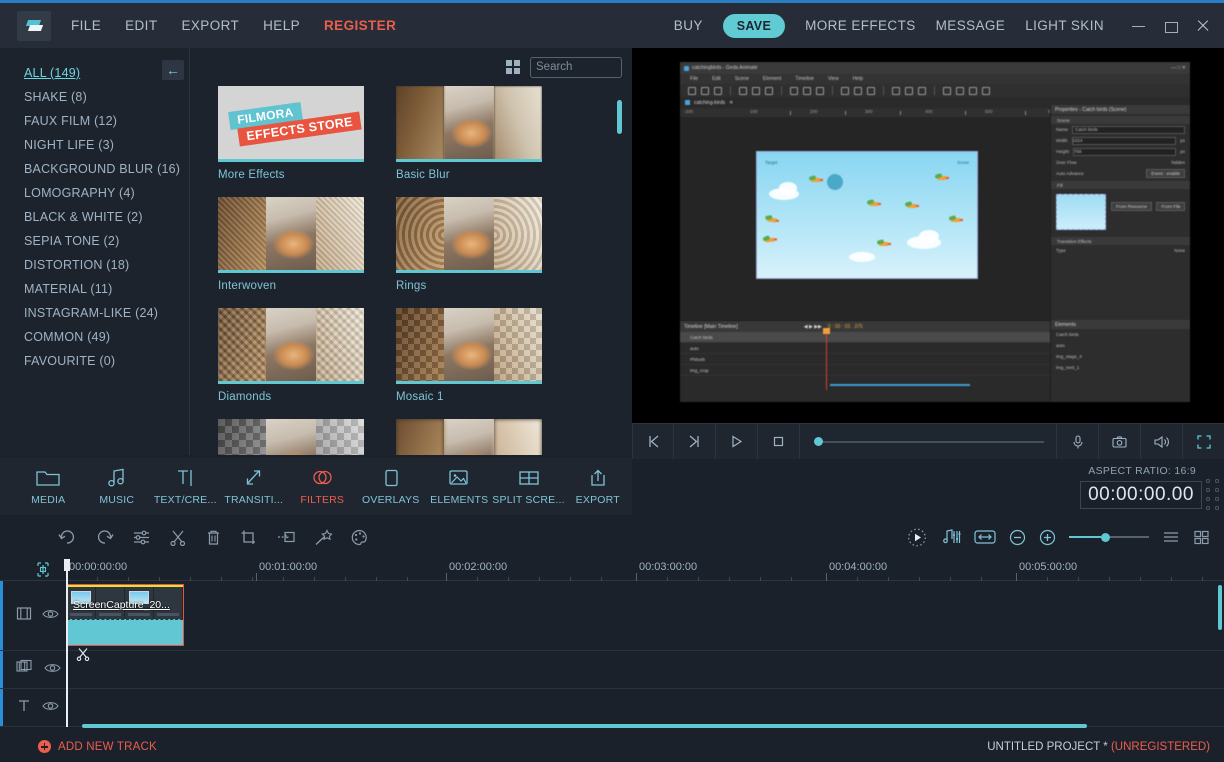 The width and height of the screenshot is (1224, 762). I want to click on category-item-night-life: NIGHT LIFE (3), so click(95, 145).